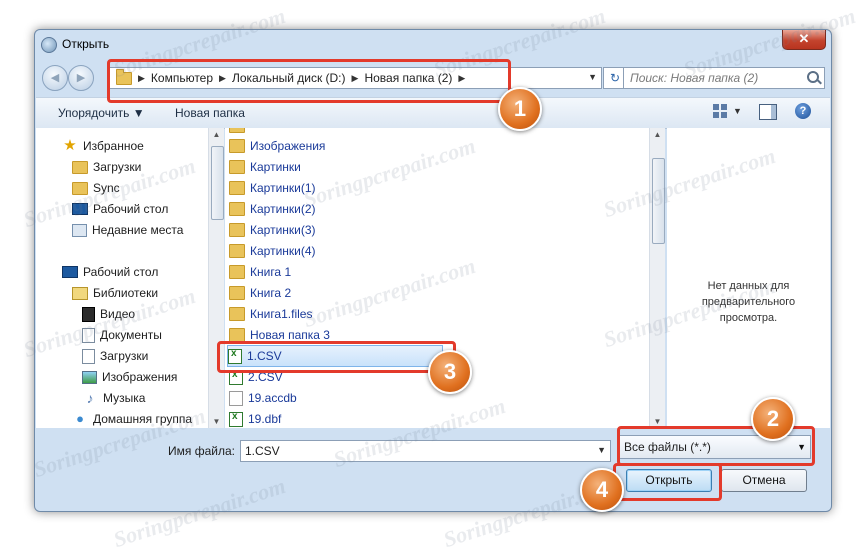  I want to click on new-folder-button: Новая папка, so click(210, 113).